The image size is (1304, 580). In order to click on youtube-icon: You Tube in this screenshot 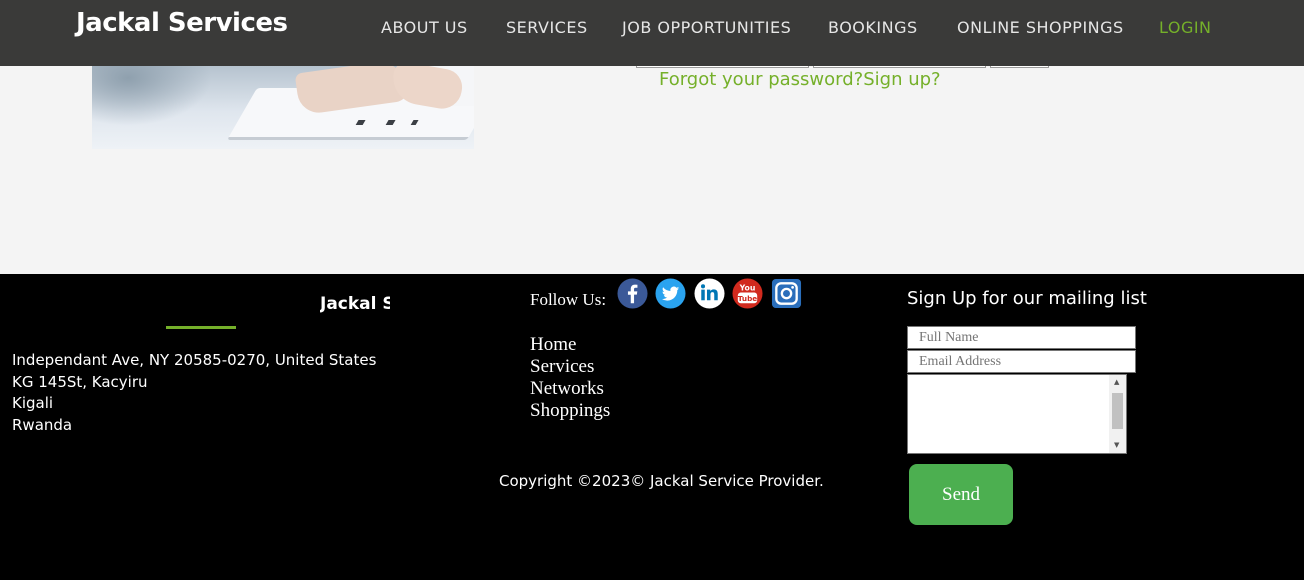, I will do `click(747, 293)`.